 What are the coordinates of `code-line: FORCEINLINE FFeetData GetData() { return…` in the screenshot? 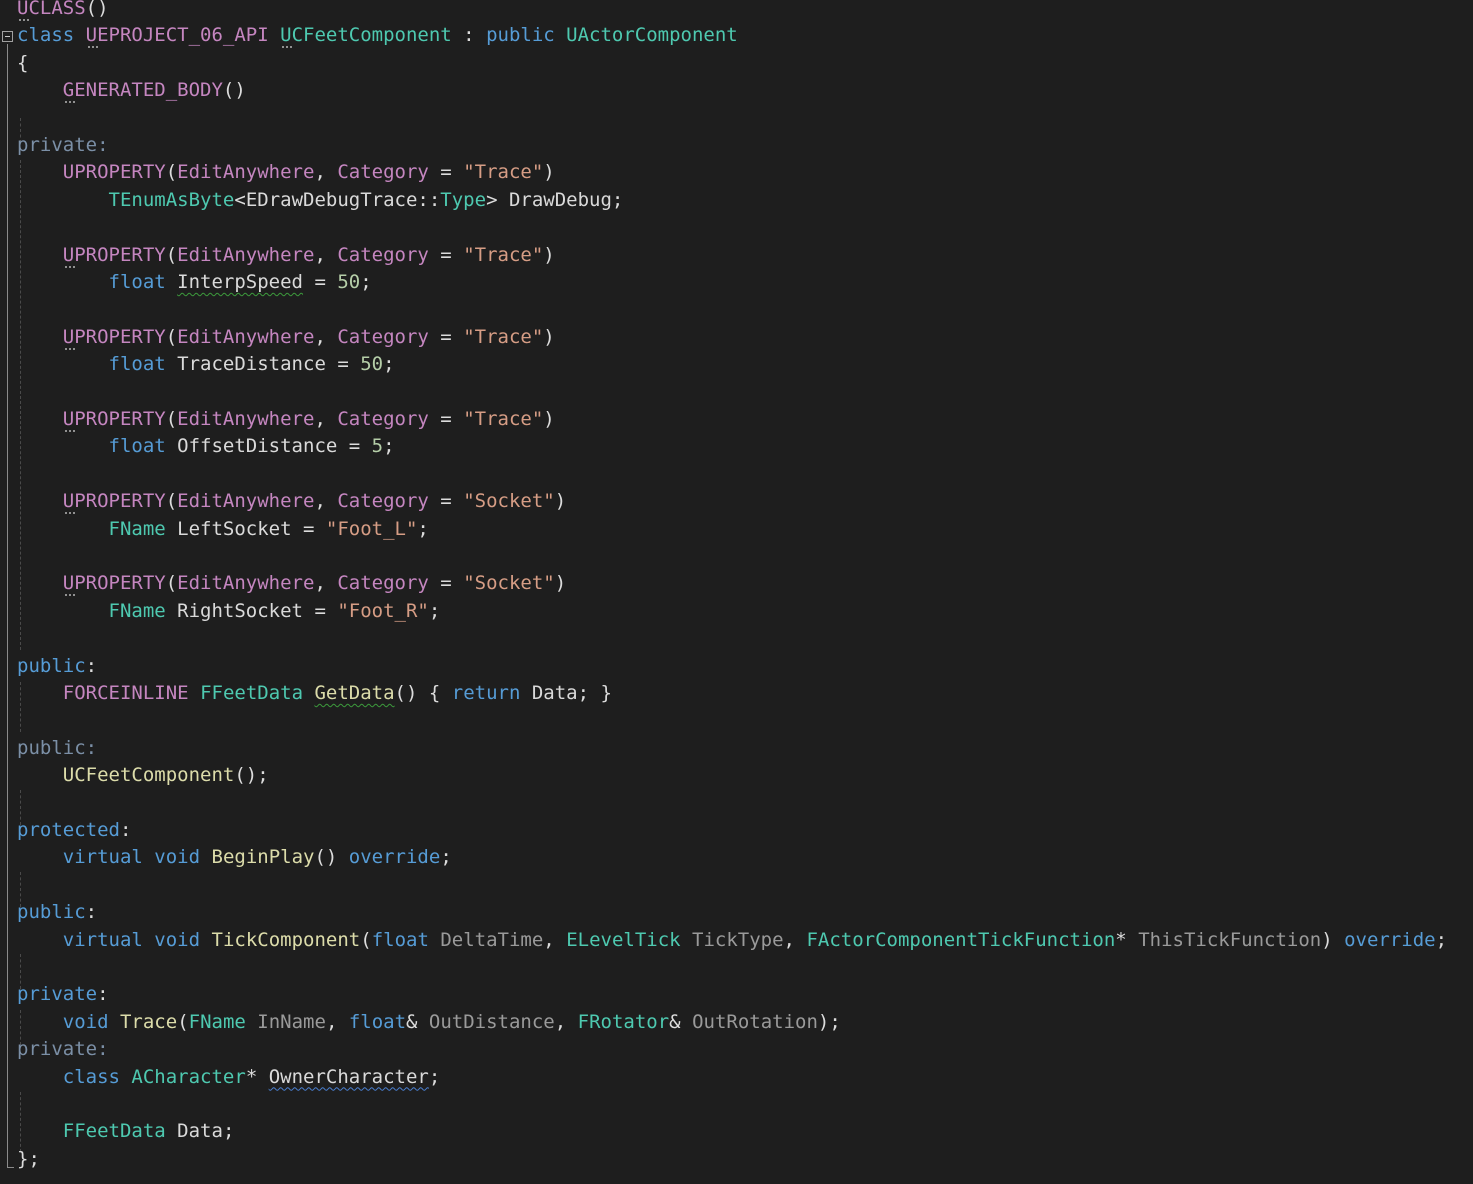 It's located at (314, 693).